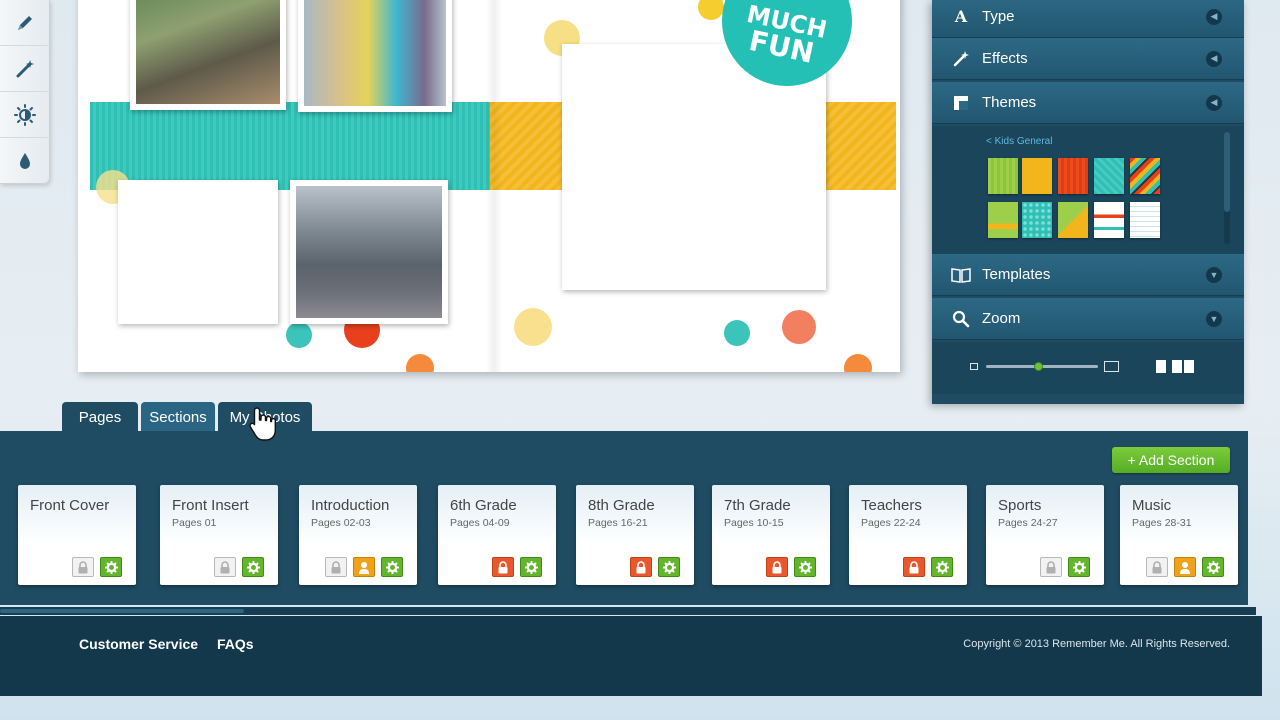  What do you see at coordinates (1045, 535) in the screenshot?
I see `section-card: Sports Pages 24-27` at bounding box center [1045, 535].